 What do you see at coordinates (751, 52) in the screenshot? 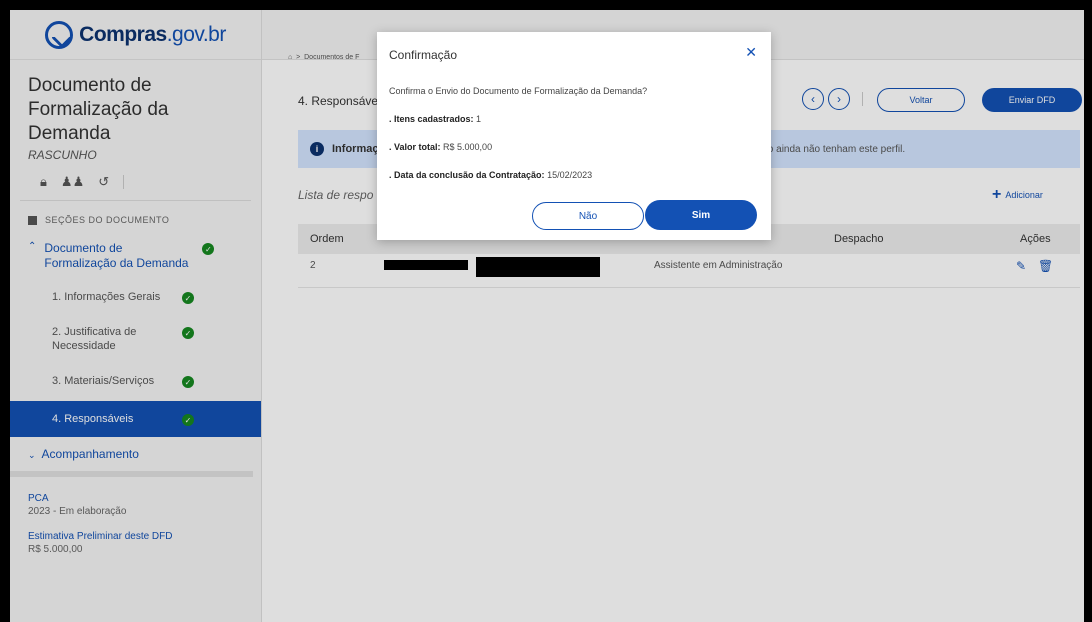
I see `close-icon: ✕` at bounding box center [751, 52].